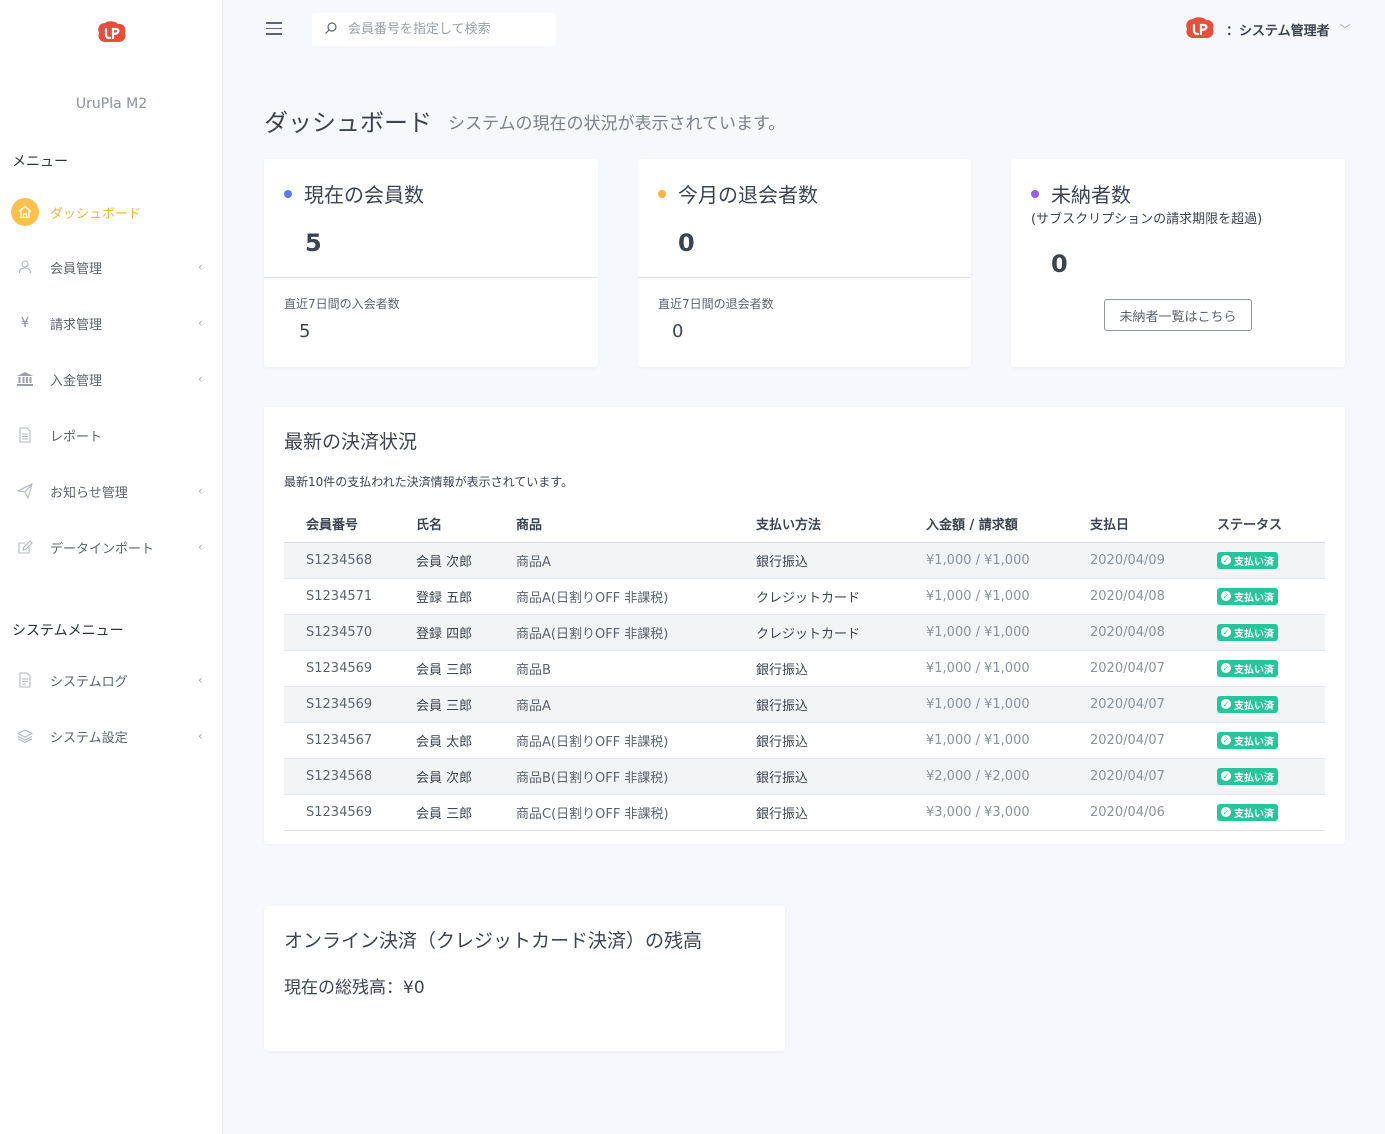  I want to click on payment-date-cell: 2020/04/09, so click(1131, 560).